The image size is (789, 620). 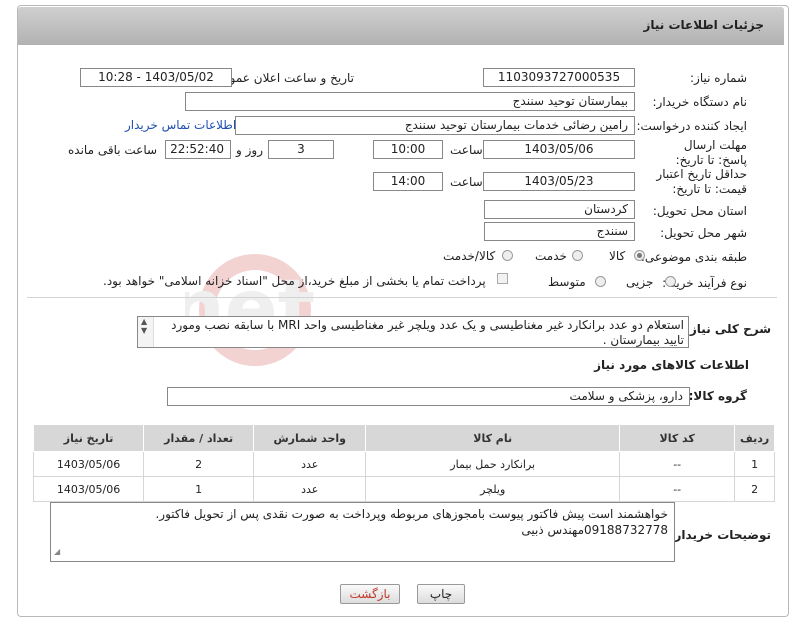 I want to click on col-row: ردیف, so click(x=754, y=438).